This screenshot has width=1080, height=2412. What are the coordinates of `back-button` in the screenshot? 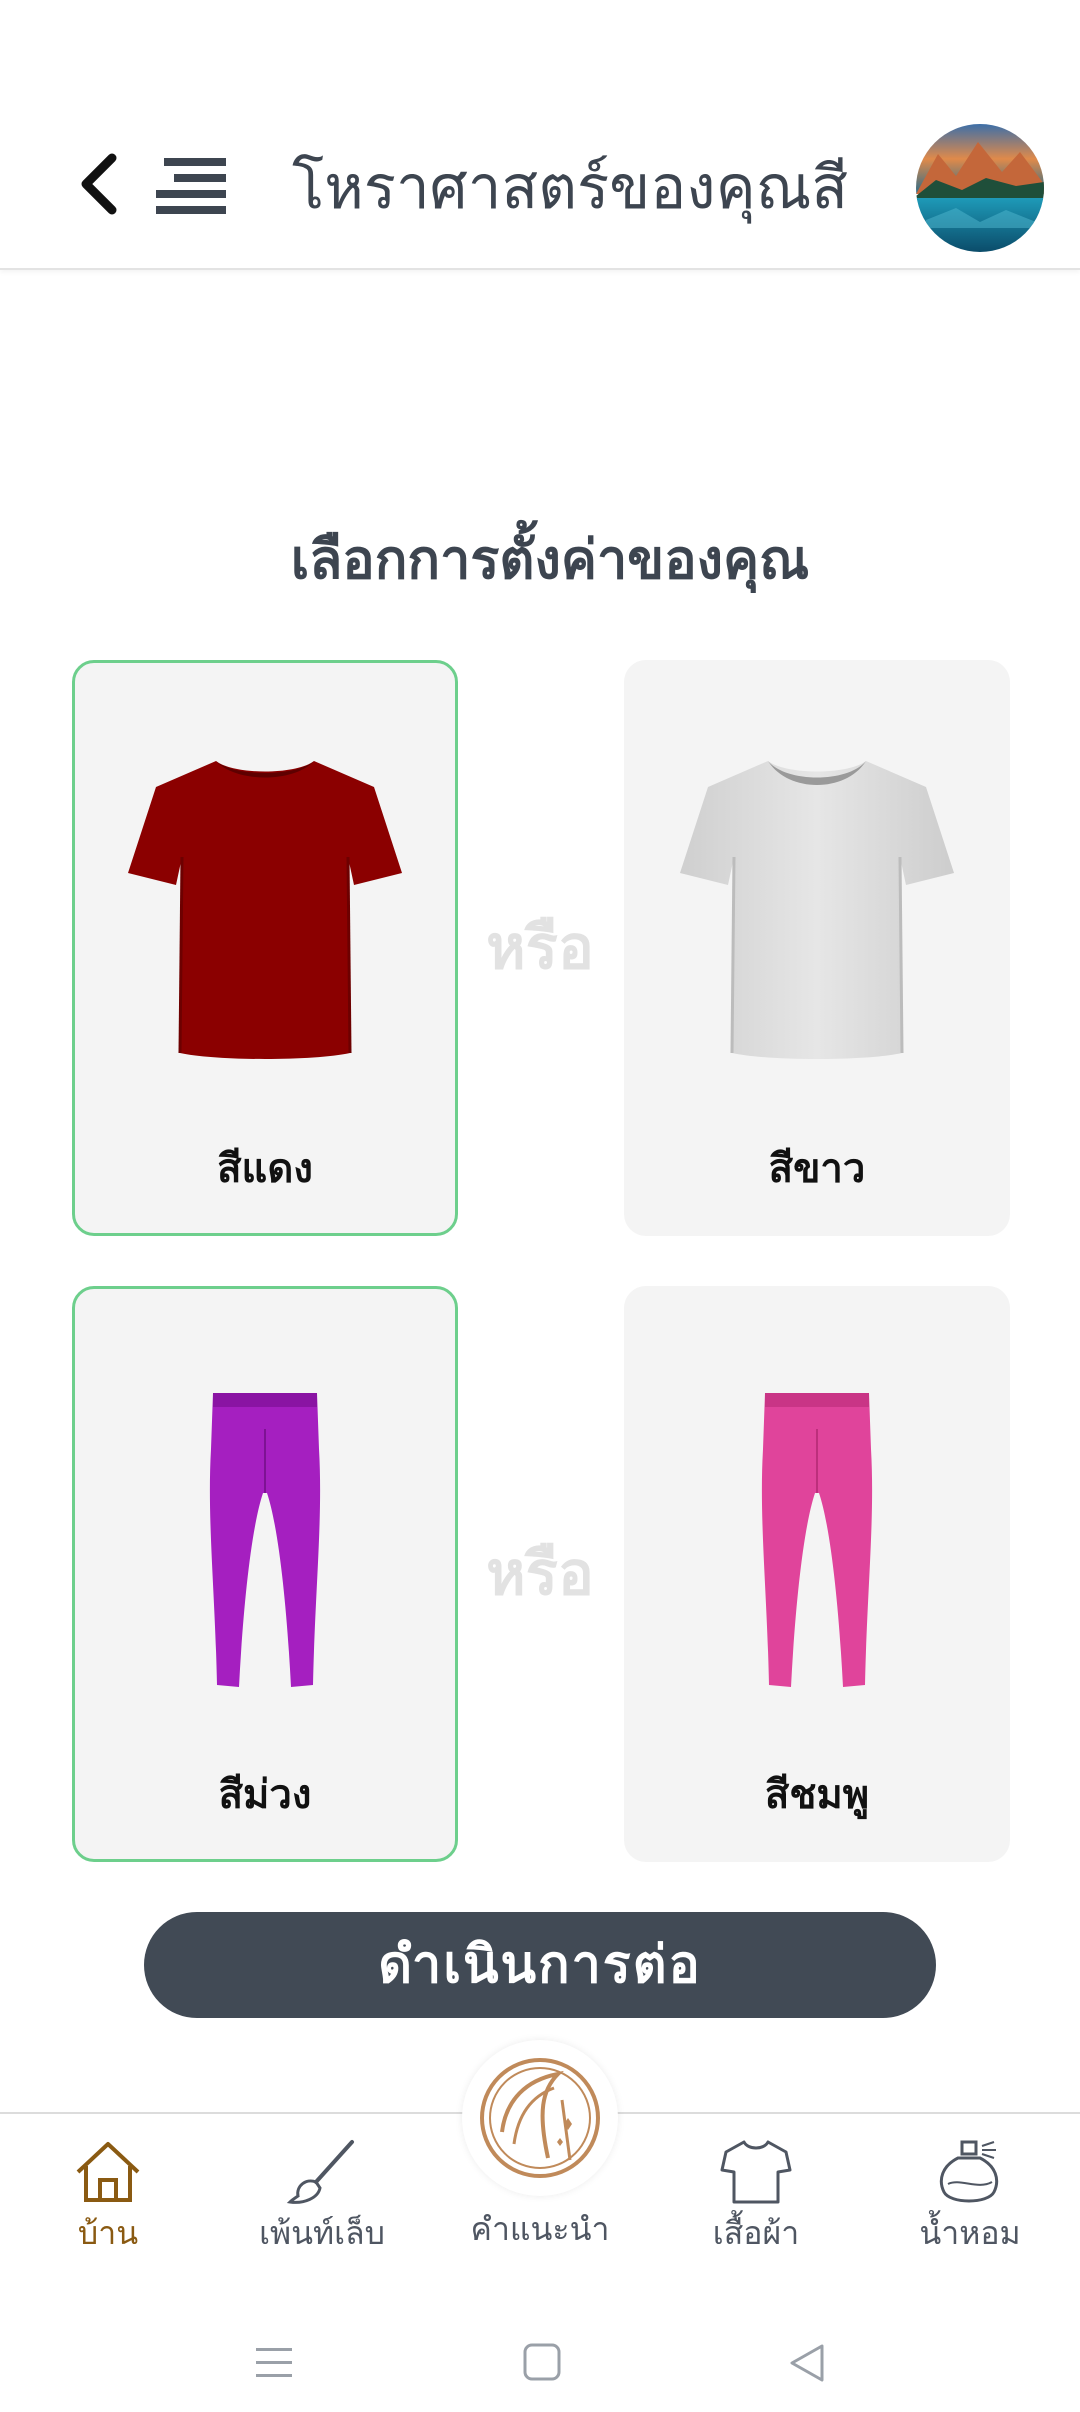 It's located at (102, 184).